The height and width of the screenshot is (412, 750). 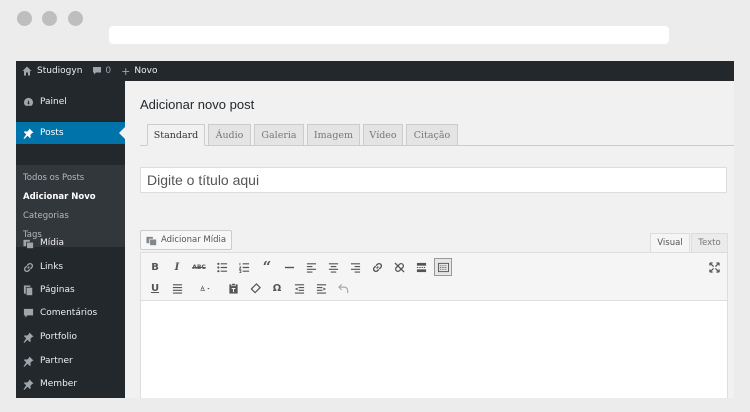 What do you see at coordinates (714, 267) in the screenshot?
I see `fullscreen-icon` at bounding box center [714, 267].